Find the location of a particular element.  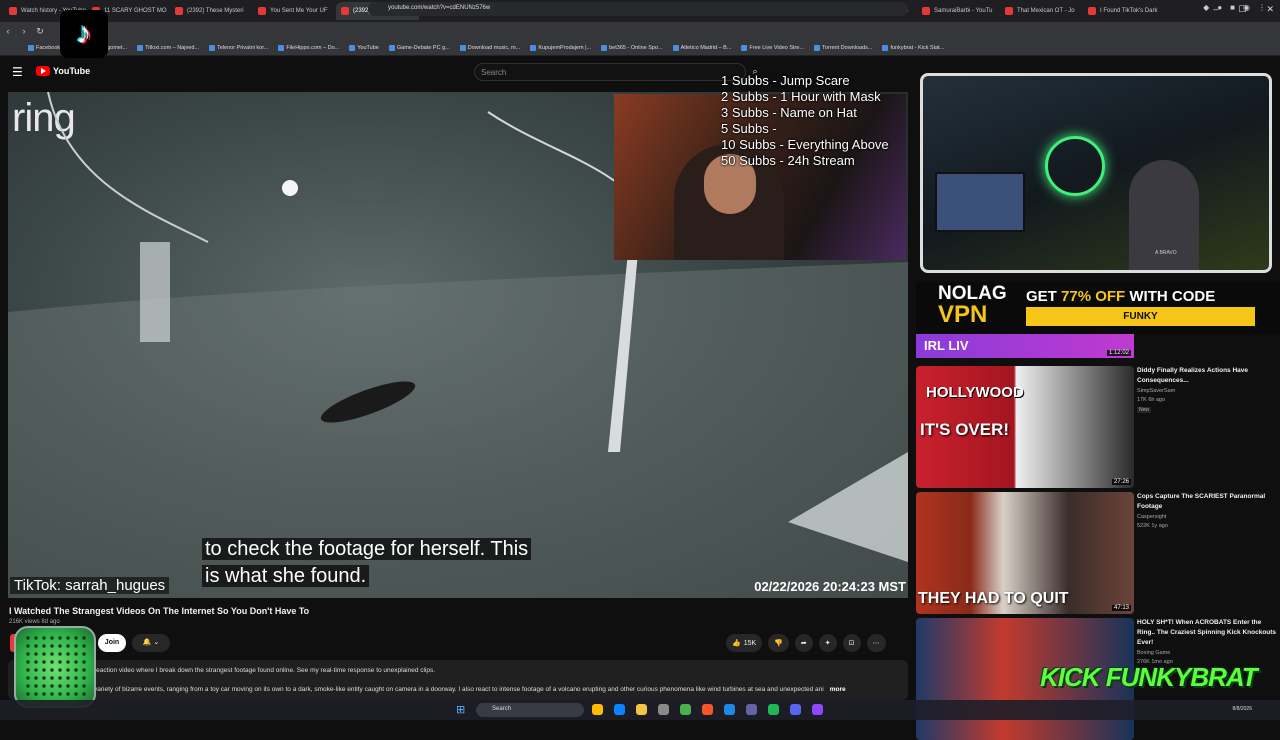

goal-line: 5 Subbs - is located at coordinates (749, 128).